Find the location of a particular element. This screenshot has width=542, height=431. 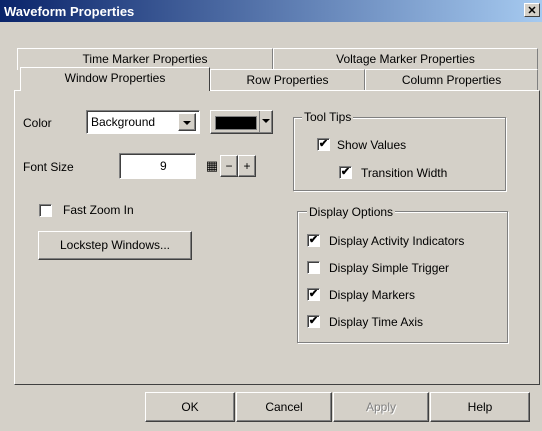

font-size-decrement-button: − is located at coordinates (229, 166).